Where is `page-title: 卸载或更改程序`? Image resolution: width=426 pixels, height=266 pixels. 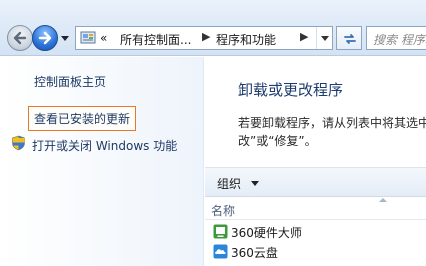 page-title: 卸载或更改程序 is located at coordinates (291, 90).